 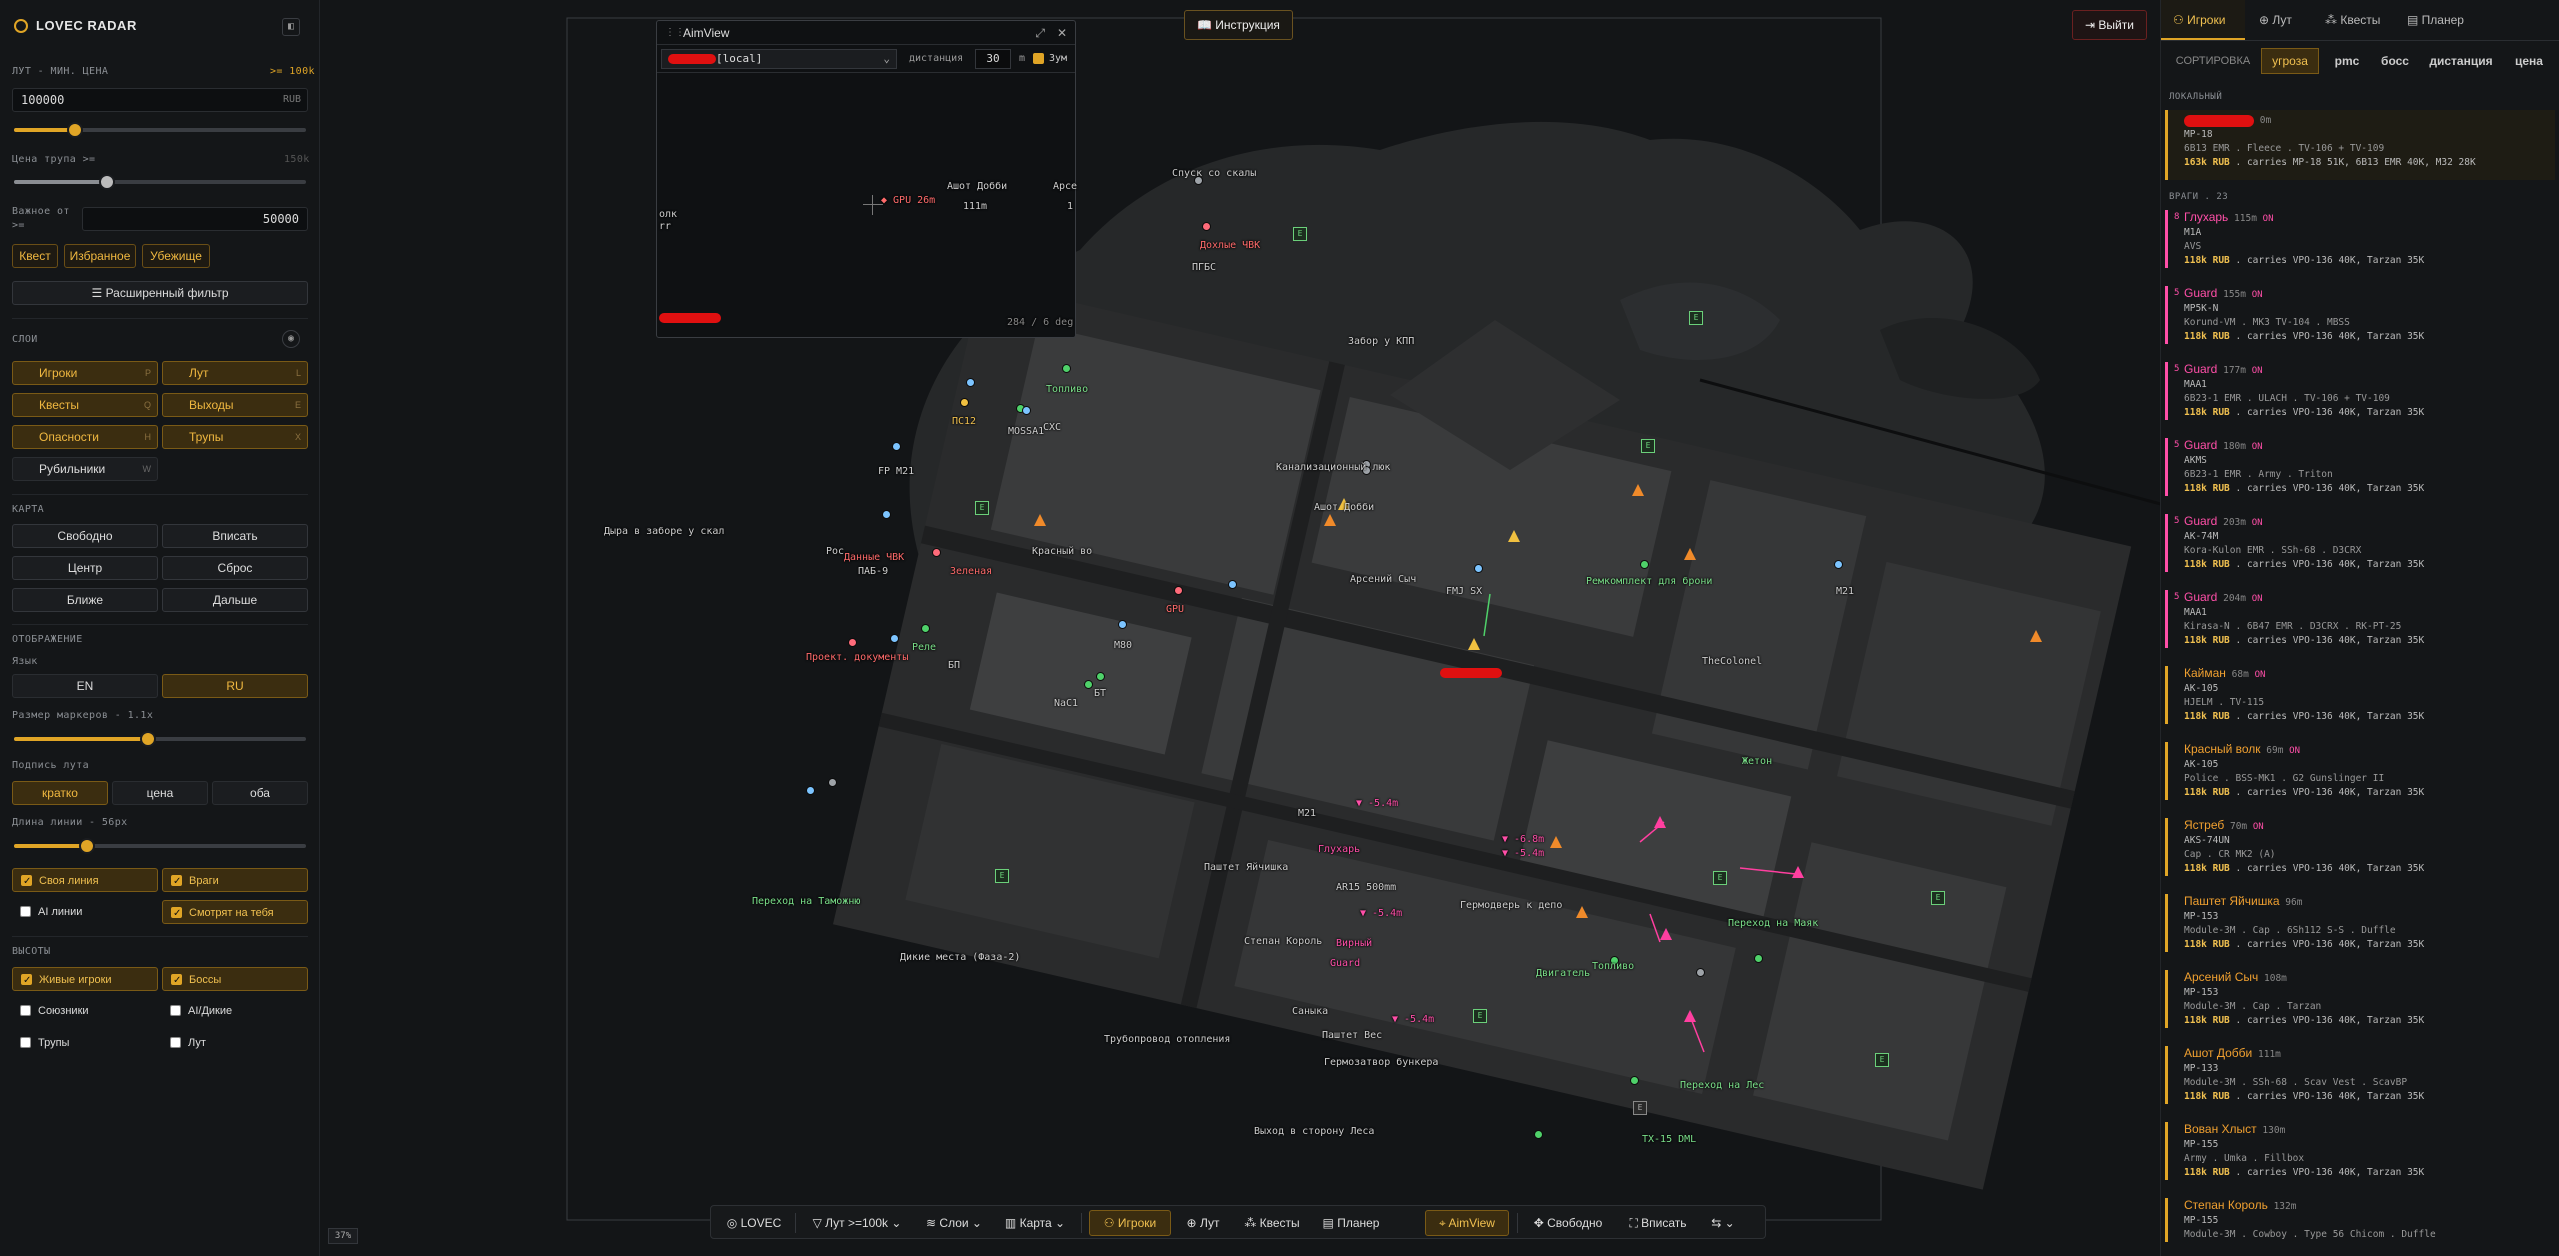 I want to click on distance-input: 30, so click(x=993, y=59).